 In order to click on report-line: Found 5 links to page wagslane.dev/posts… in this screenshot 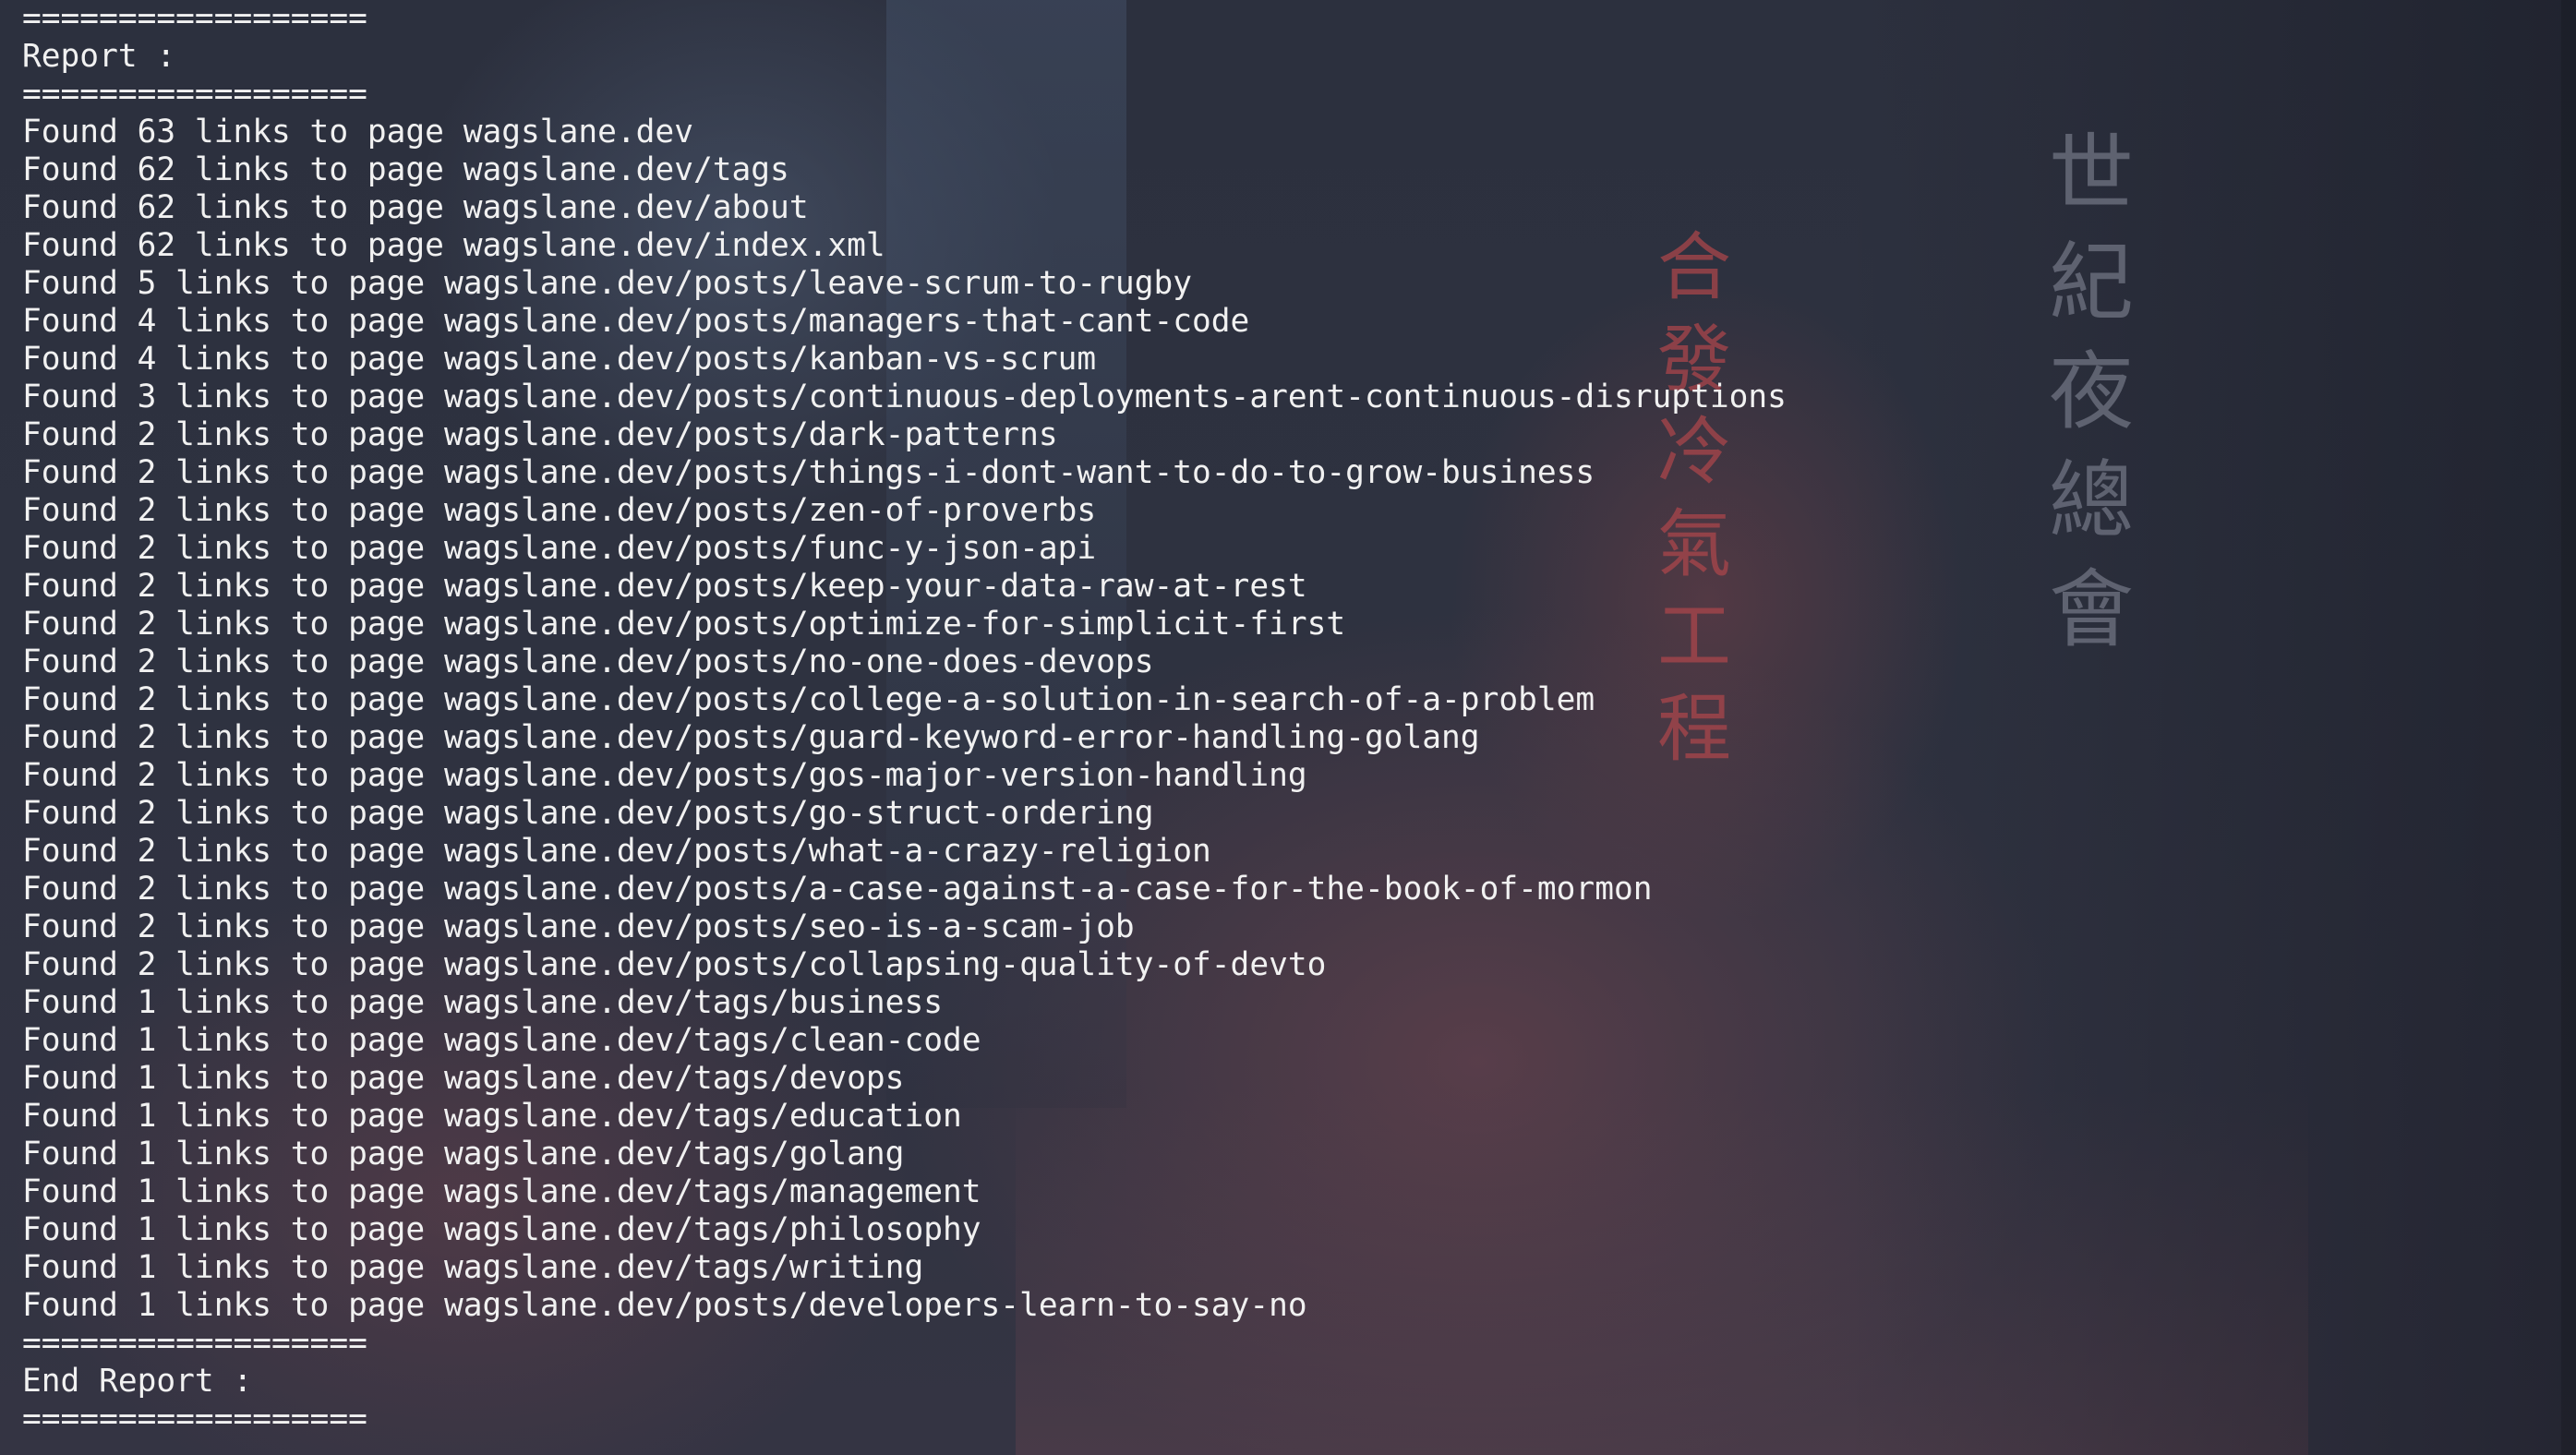, I will do `click(607, 283)`.